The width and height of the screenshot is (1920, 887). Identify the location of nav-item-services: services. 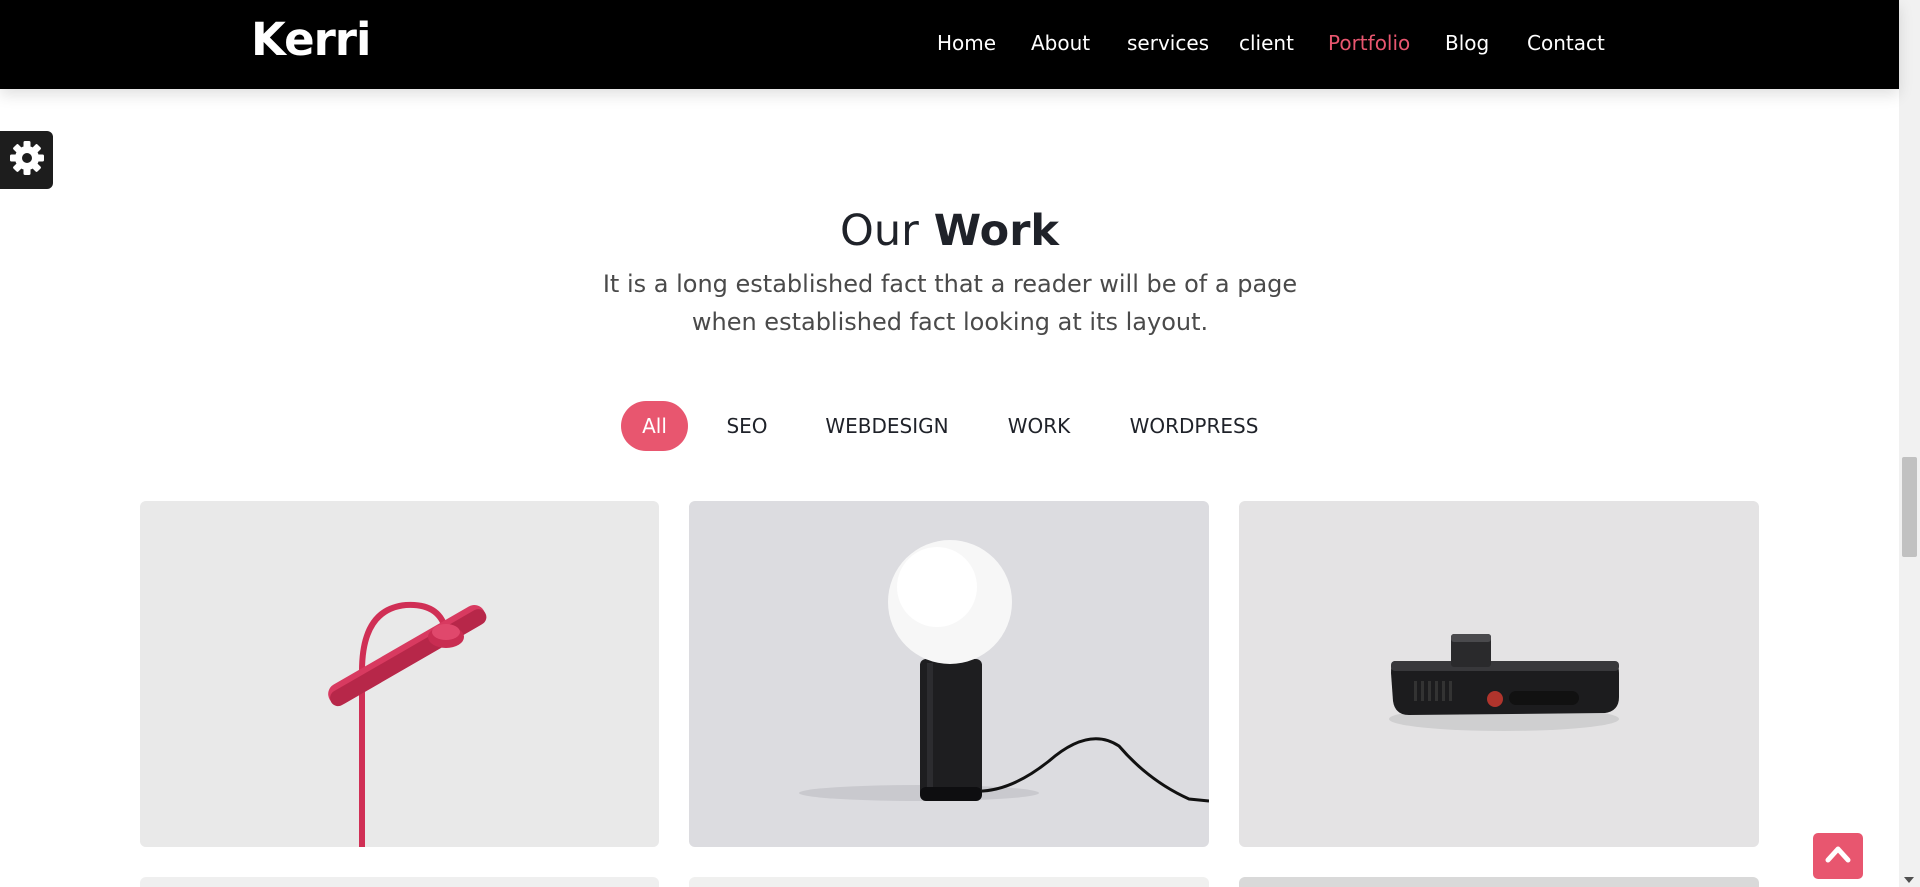
(1168, 43).